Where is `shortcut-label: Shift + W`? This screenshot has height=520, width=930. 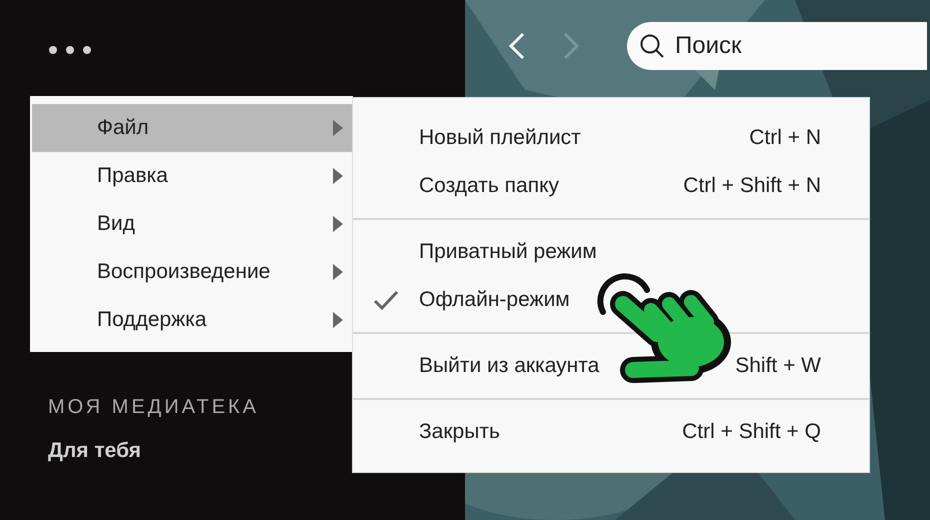 shortcut-label: Shift + W is located at coordinates (778, 366).